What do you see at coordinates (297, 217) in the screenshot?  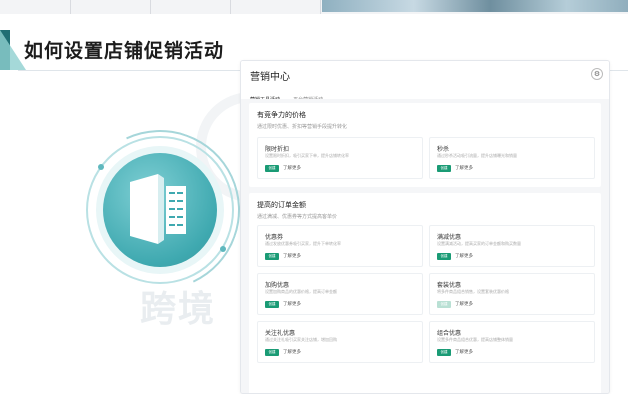 I see `section-subtitle: 通过满减、优惠券等方式提高客单价` at bounding box center [297, 217].